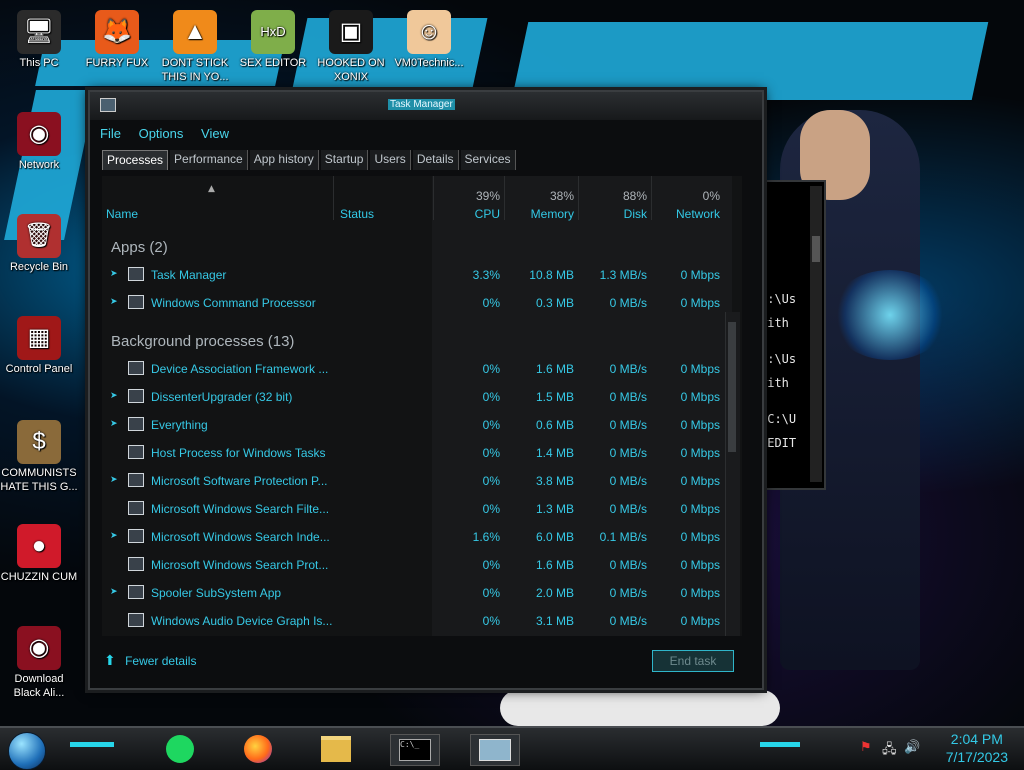 This screenshot has width=1024, height=770. Describe the element at coordinates (551, 275) in the screenshot. I see `process-mem: 10.8 MB` at that location.